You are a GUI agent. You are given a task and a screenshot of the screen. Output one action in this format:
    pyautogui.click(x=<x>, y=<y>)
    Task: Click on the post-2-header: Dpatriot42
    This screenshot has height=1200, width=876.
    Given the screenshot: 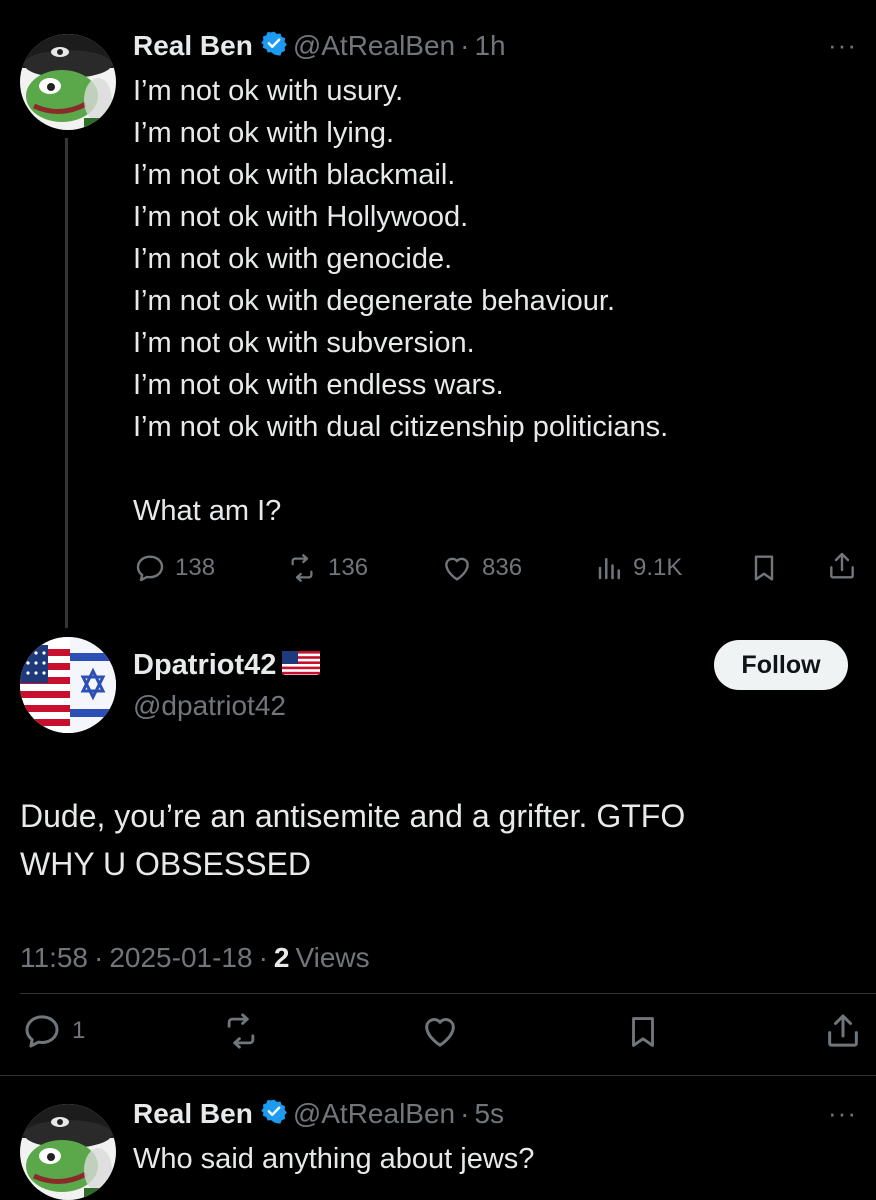 What is the action you would take?
    pyautogui.click(x=227, y=665)
    